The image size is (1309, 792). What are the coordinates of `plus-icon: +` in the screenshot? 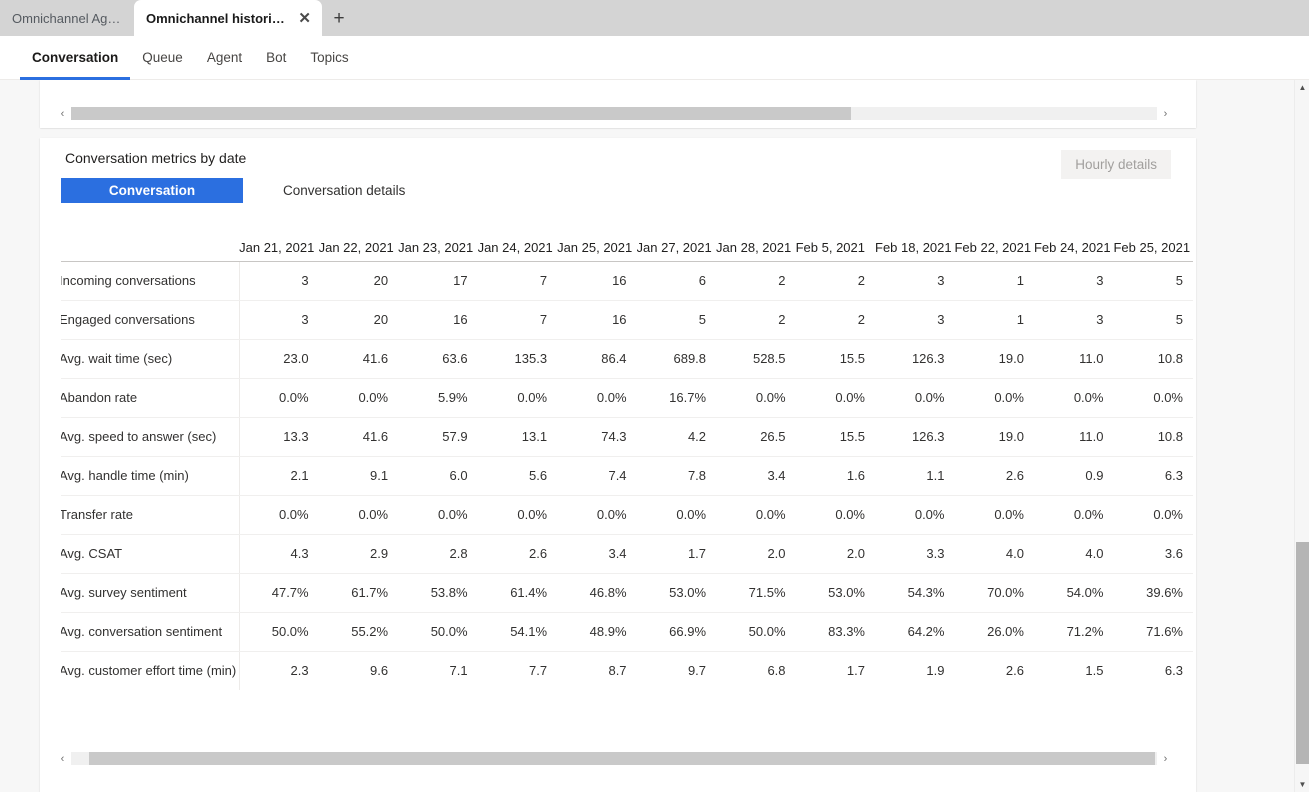 It's located at (339, 19).